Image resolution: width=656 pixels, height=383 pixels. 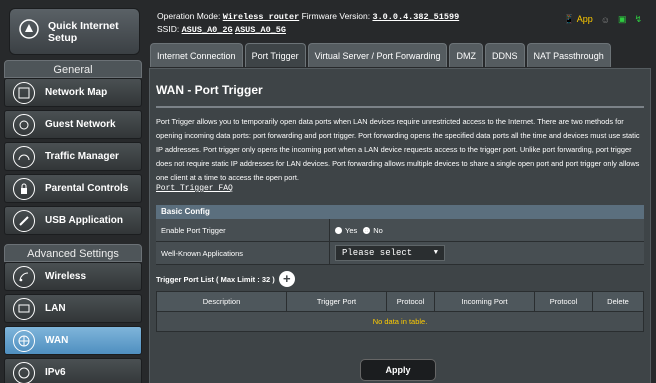 I want to click on sidebar-item-label: USB Application, so click(x=84, y=220).